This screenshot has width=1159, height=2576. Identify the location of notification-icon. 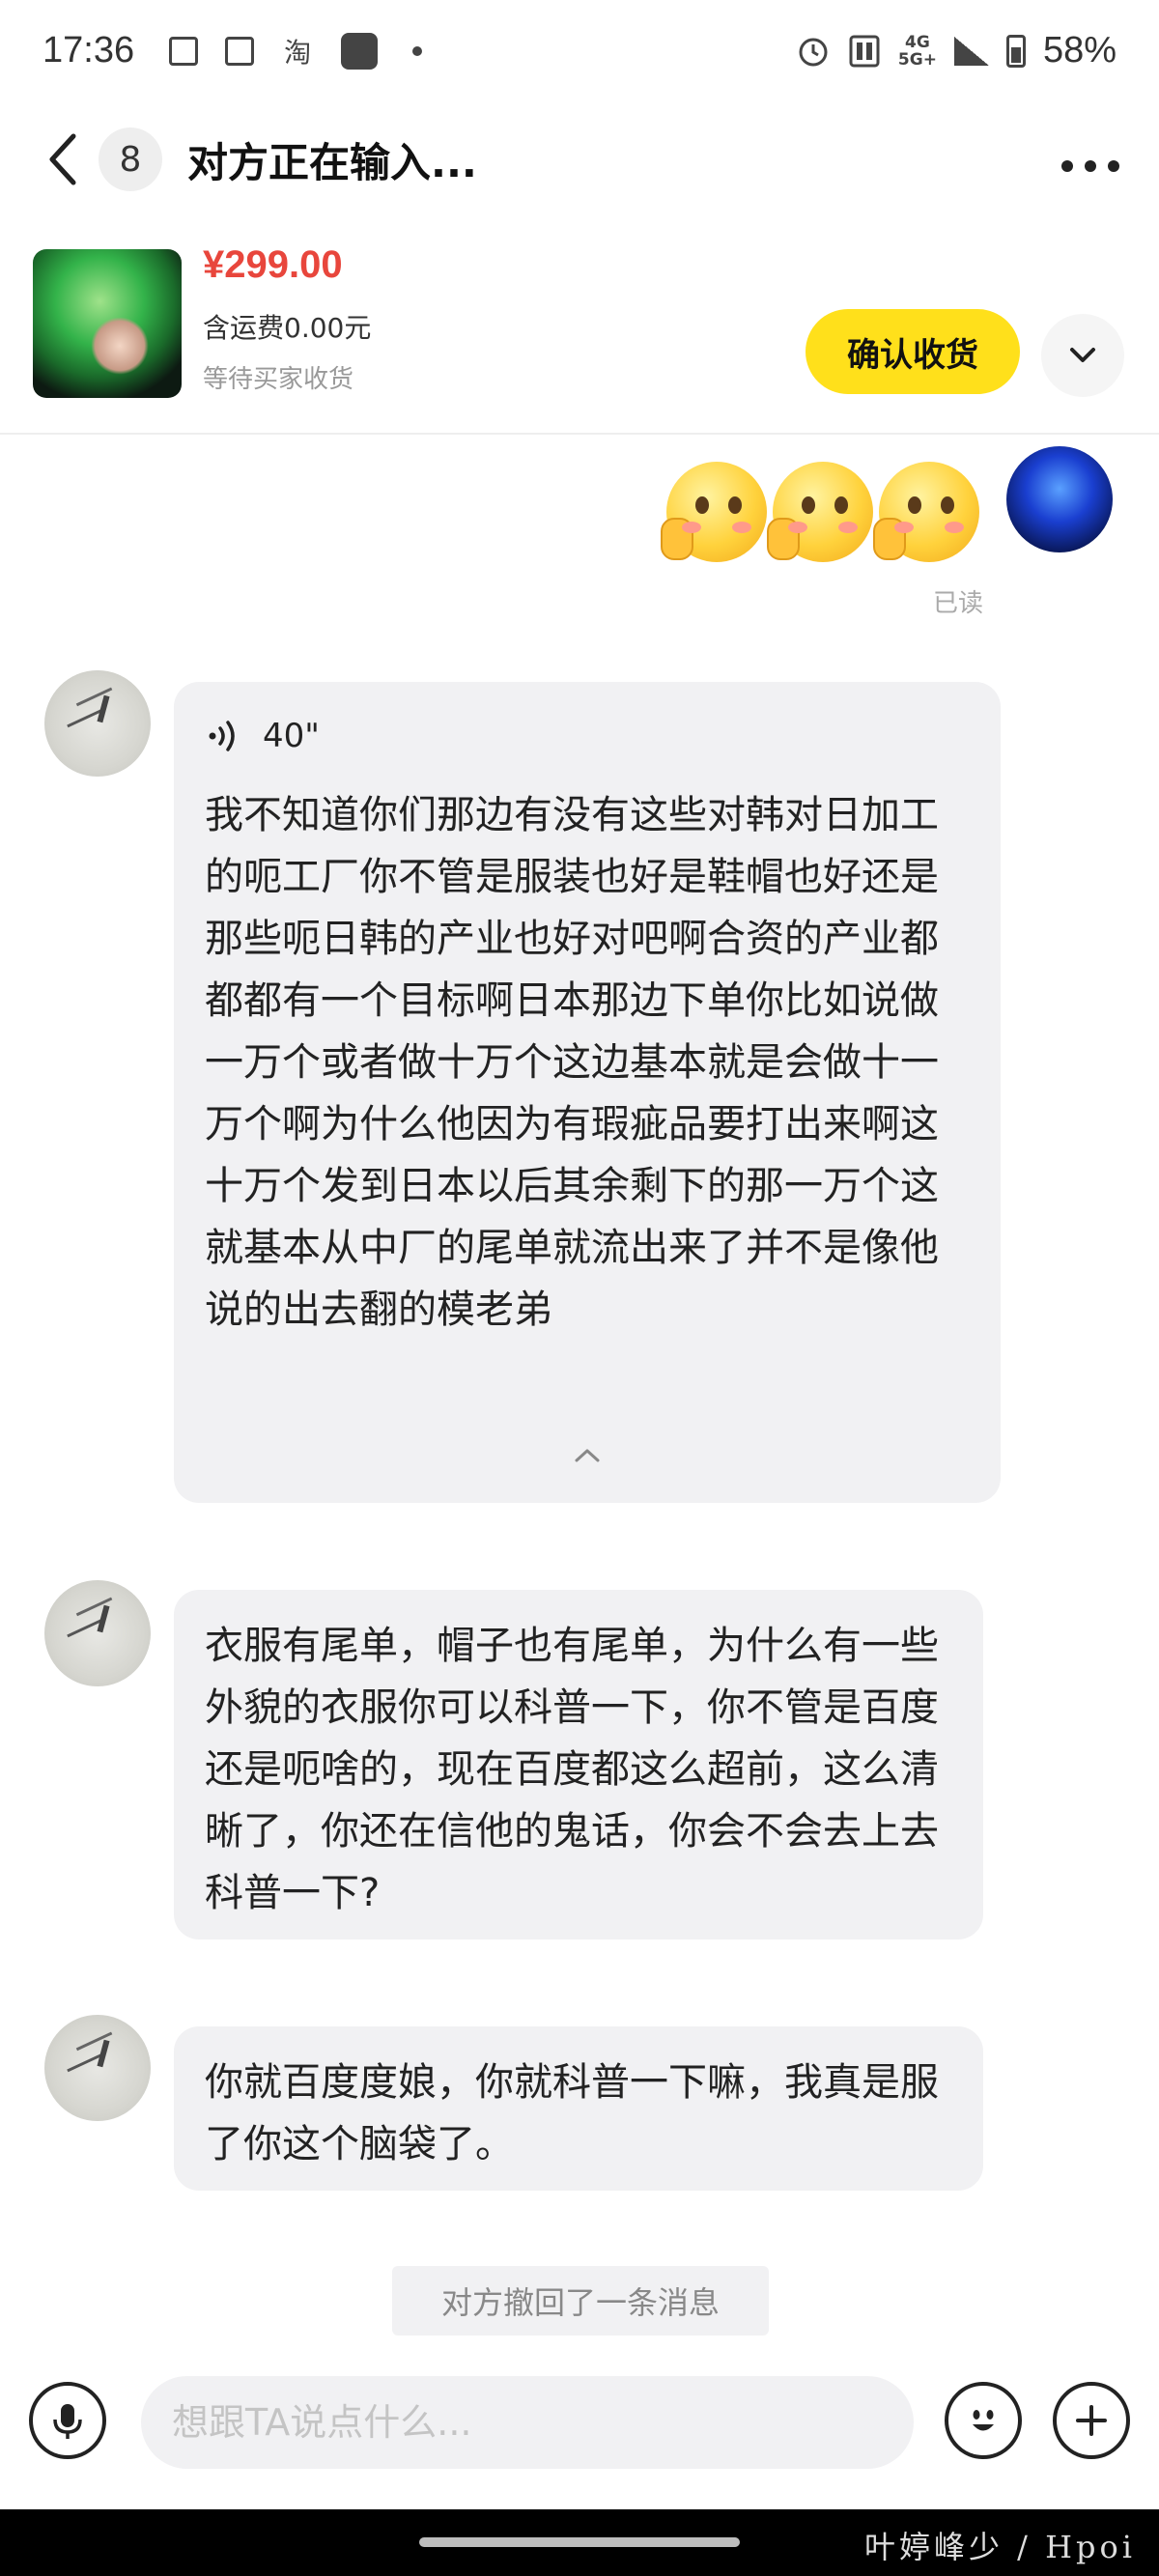
(184, 51).